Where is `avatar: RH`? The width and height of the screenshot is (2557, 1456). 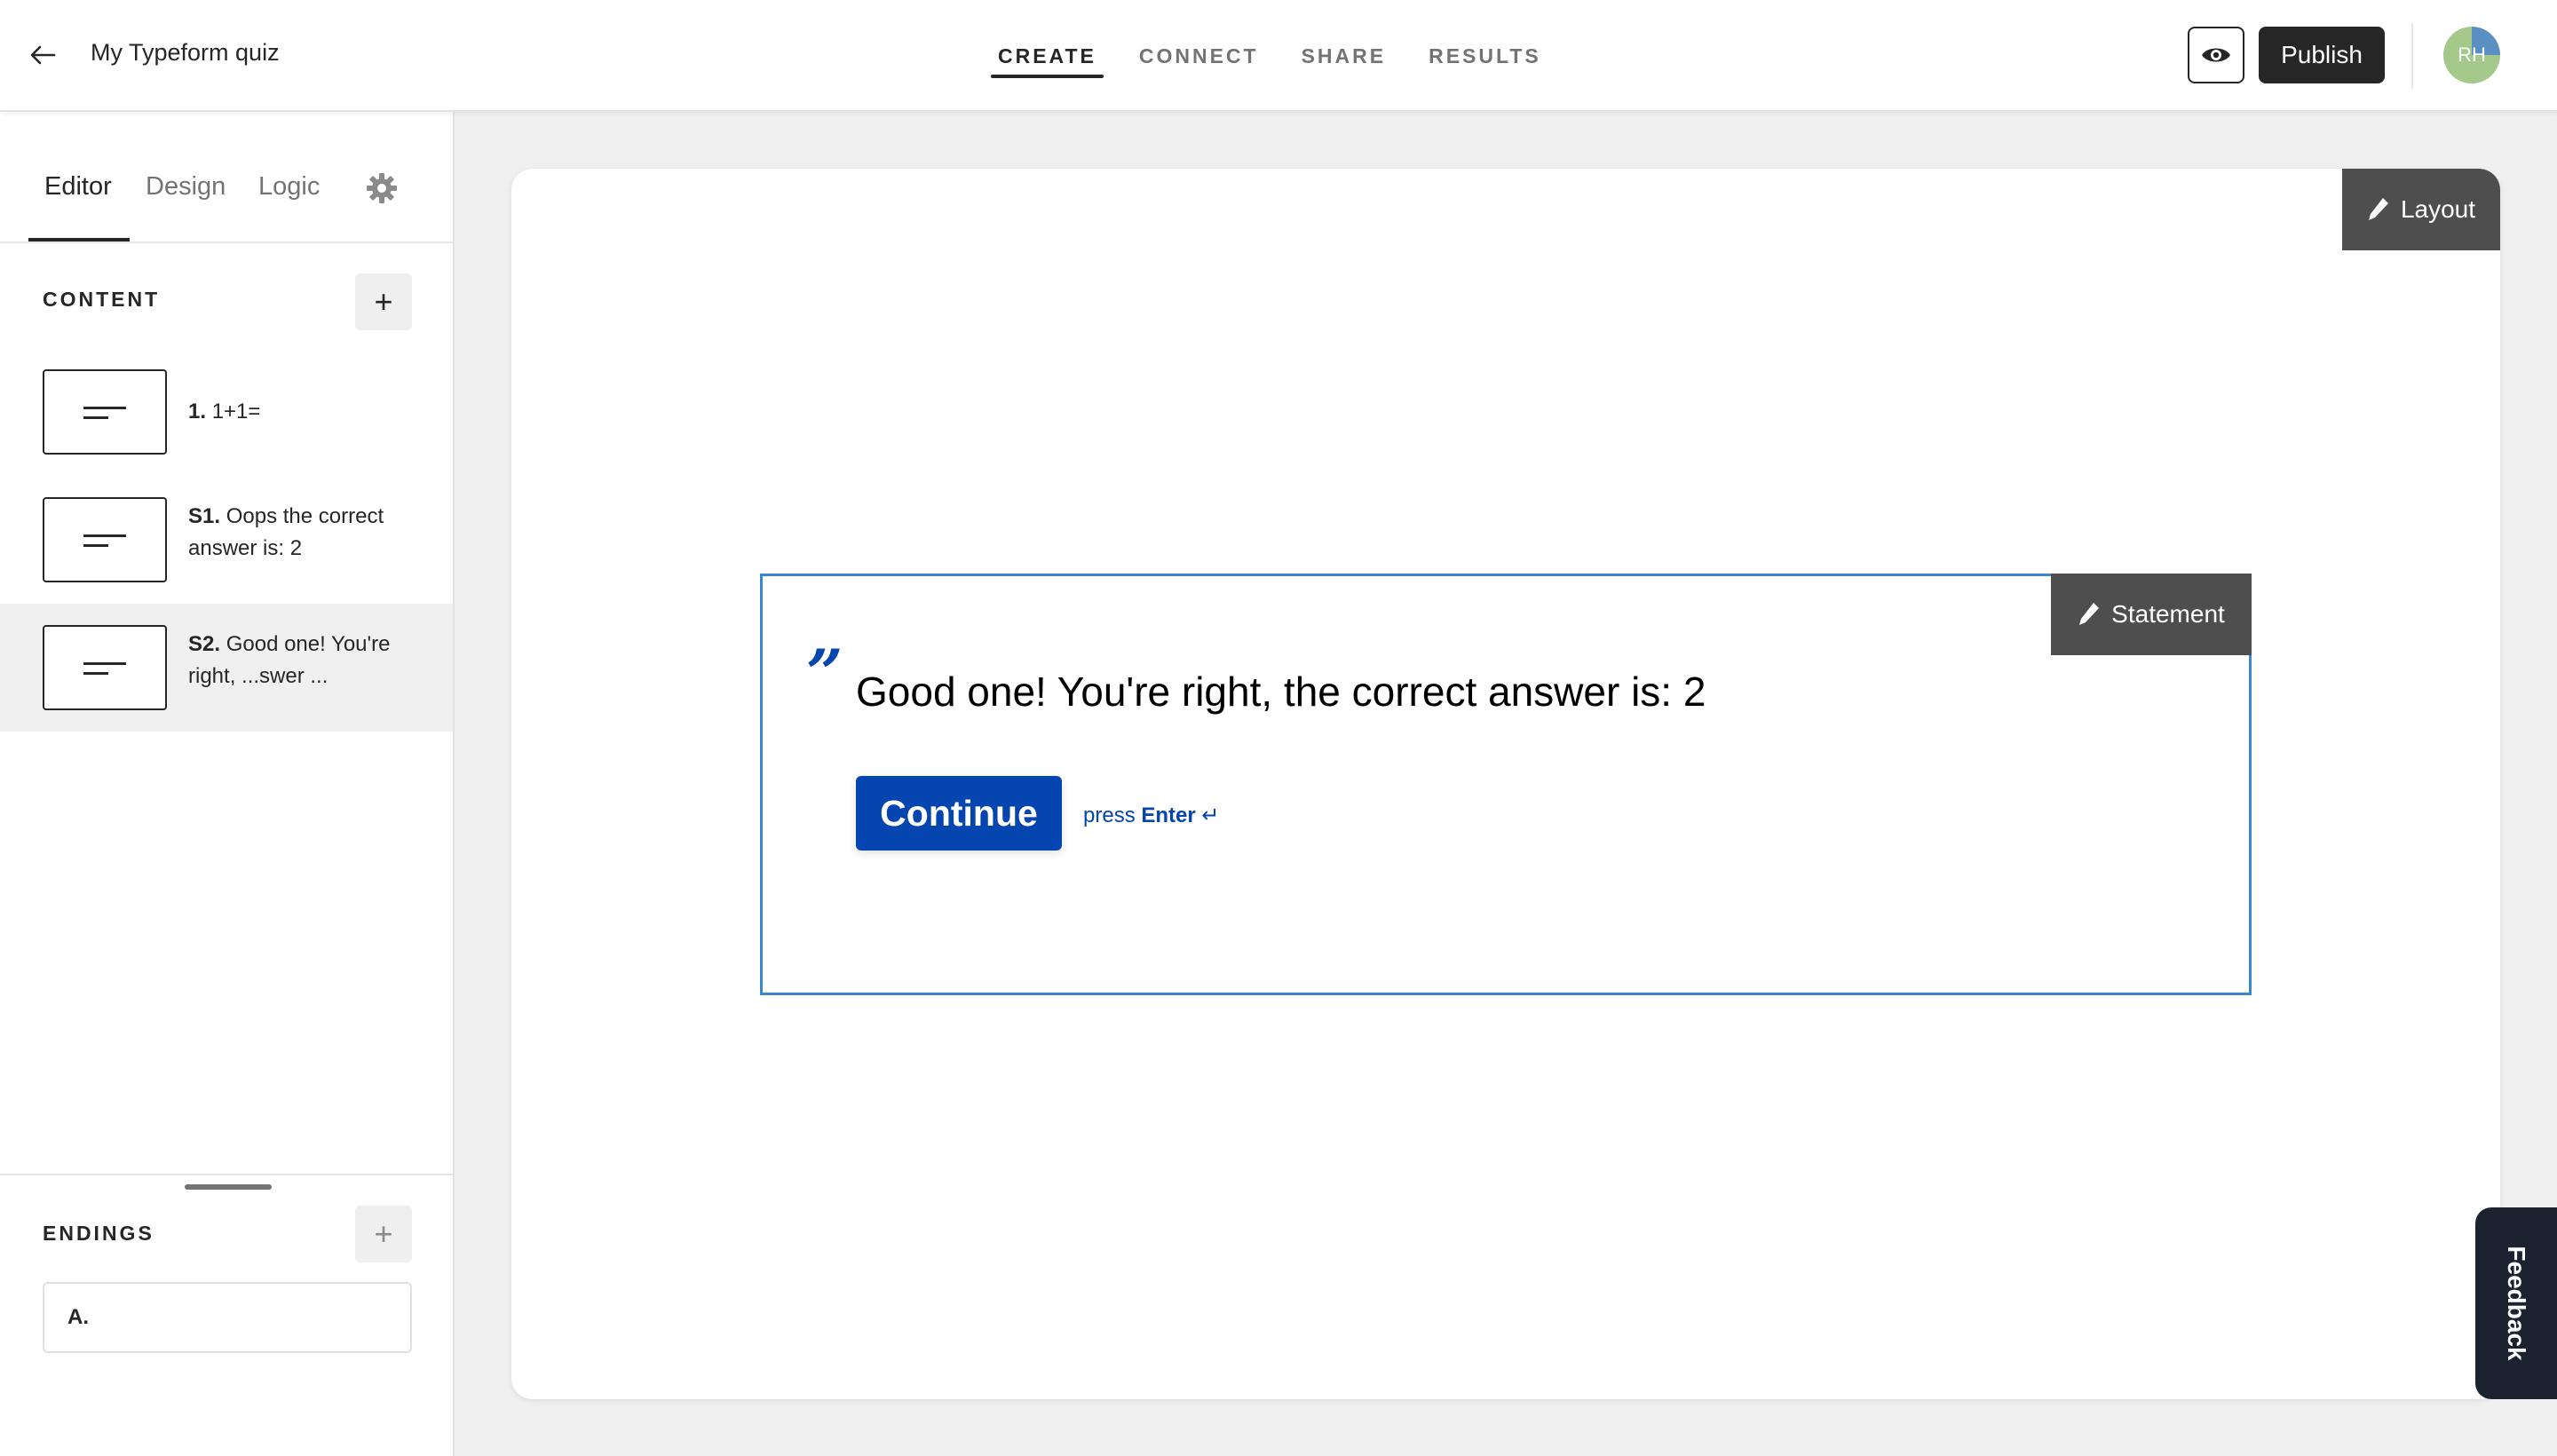
avatar: RH is located at coordinates (2471, 55).